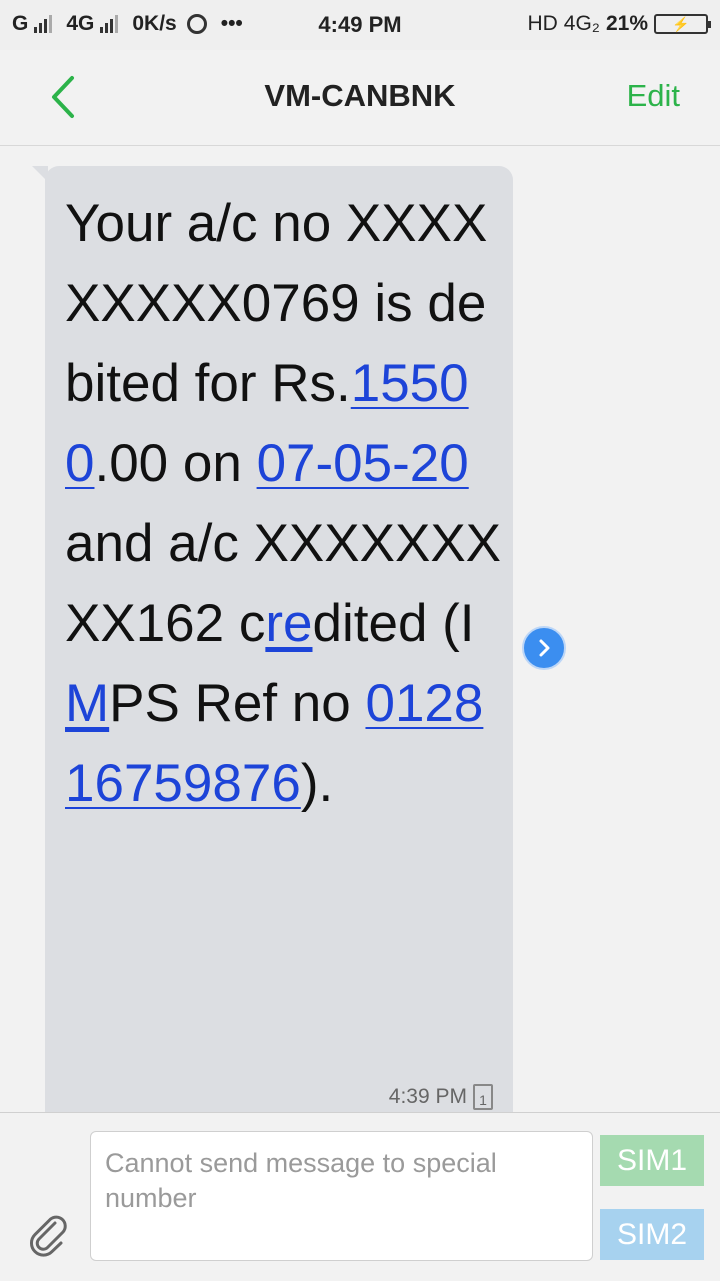 Image resolution: width=720 pixels, height=1281 pixels. Describe the element at coordinates (652, 1234) in the screenshot. I see `send-sim2-button: SIM2` at that location.